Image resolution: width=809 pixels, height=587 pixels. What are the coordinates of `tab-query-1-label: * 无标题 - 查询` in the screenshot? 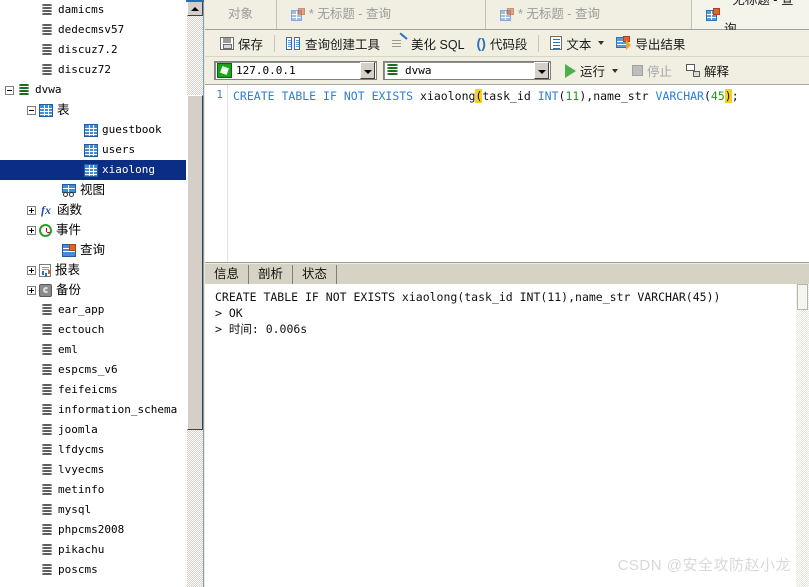 It's located at (350, 14).